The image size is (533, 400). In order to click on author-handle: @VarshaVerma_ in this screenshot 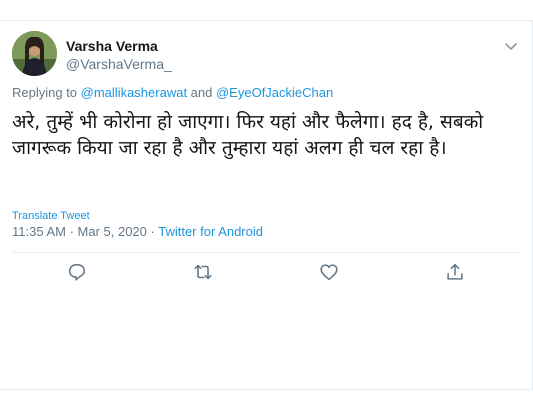, I will do `click(119, 64)`.